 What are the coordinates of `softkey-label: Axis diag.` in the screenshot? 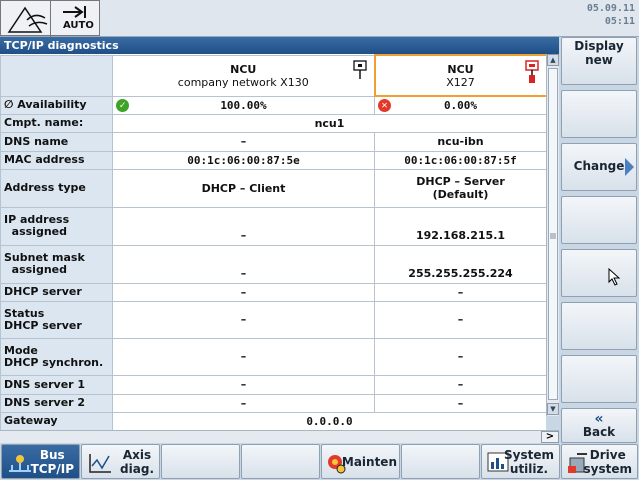 It's located at (137, 462).